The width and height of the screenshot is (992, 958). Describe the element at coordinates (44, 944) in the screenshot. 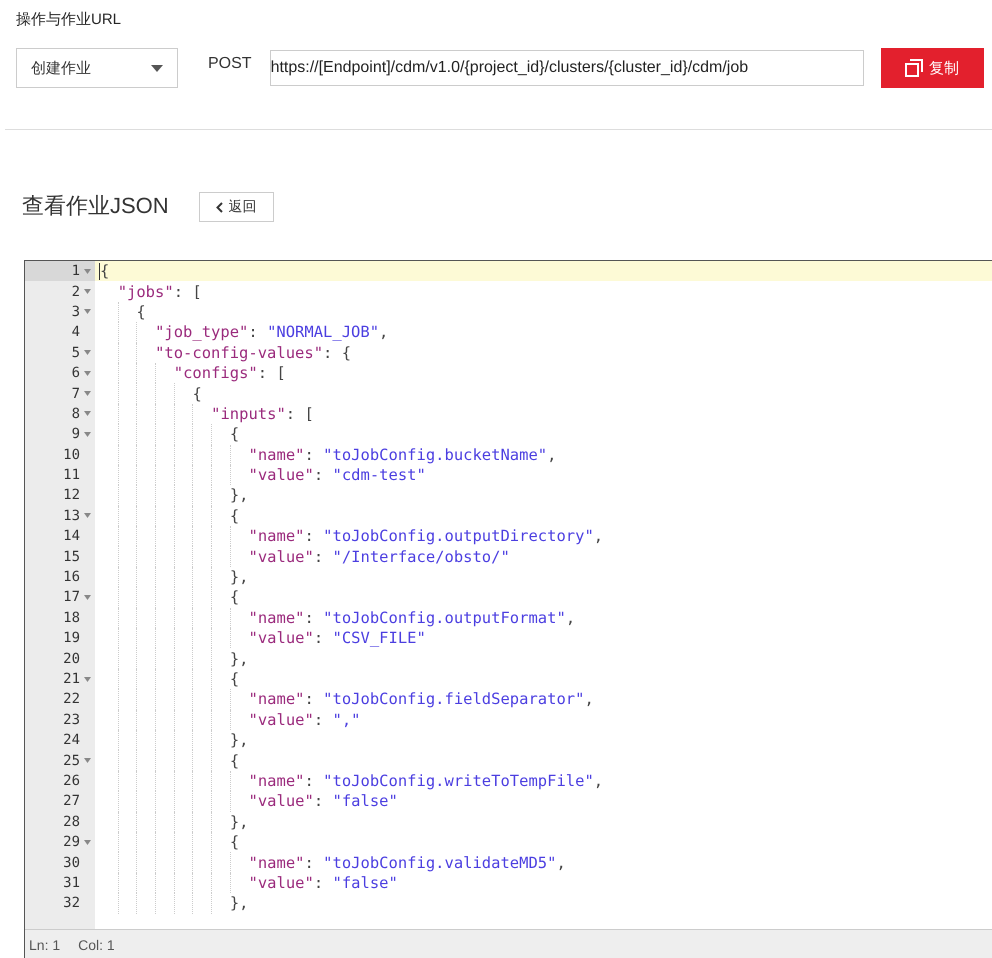

I see `cursor-line: Ln: 1` at that location.